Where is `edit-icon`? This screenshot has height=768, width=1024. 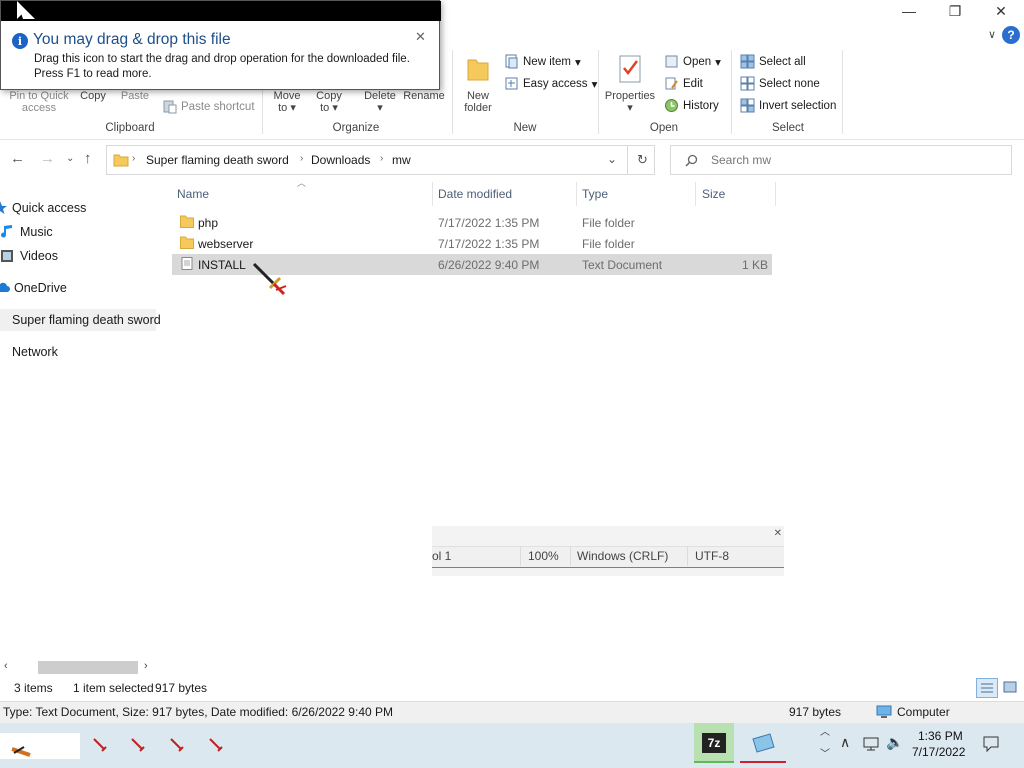
edit-icon is located at coordinates (671, 83).